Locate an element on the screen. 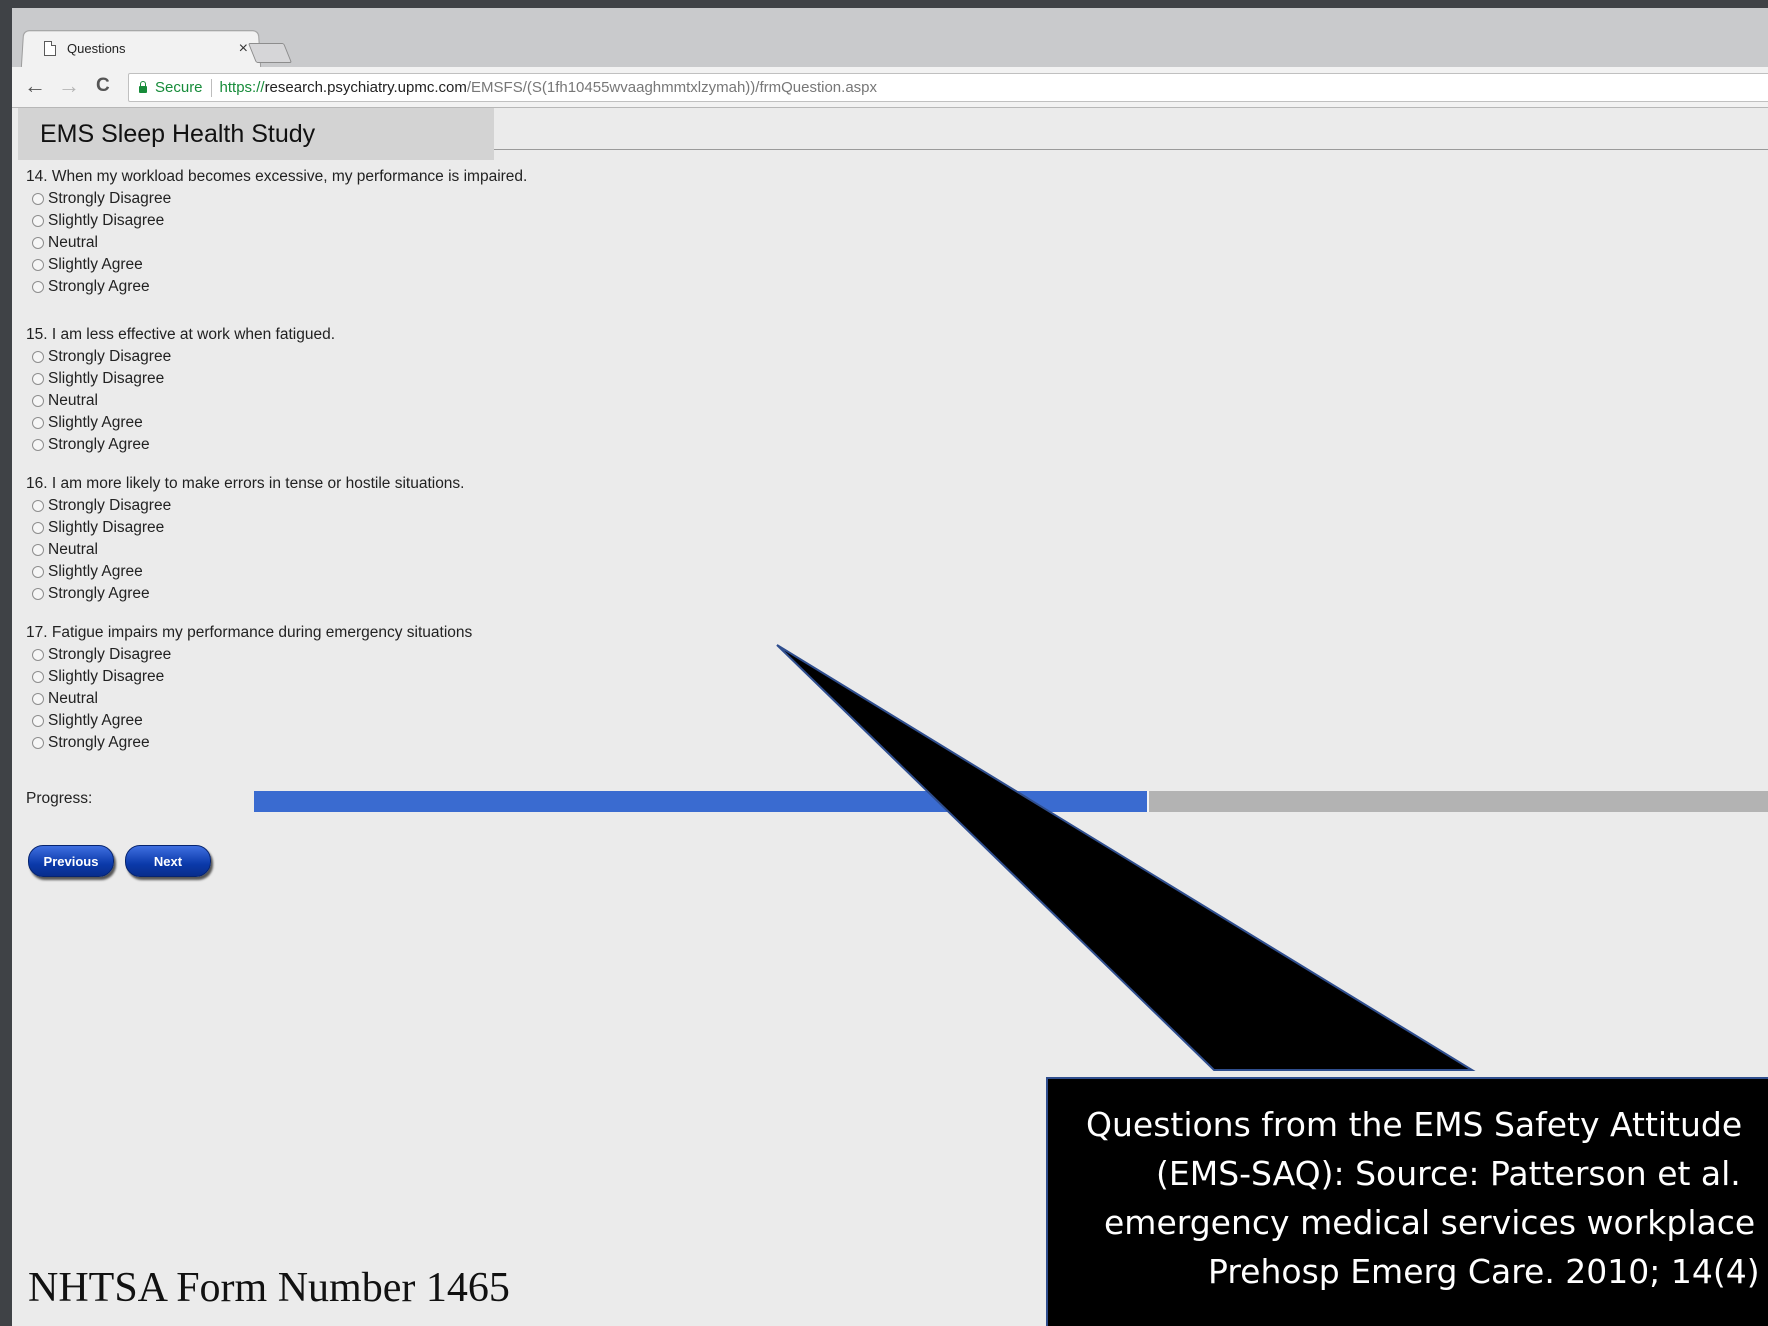 Image resolution: width=1768 pixels, height=1326 pixels. tab-title: Questions is located at coordinates (96, 48).